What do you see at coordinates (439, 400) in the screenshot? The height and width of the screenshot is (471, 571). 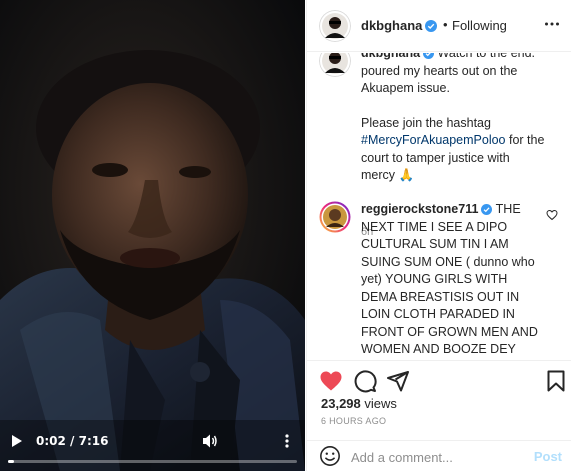 I see `post-actions: 23,298 views 6 HOURS AGO` at bounding box center [439, 400].